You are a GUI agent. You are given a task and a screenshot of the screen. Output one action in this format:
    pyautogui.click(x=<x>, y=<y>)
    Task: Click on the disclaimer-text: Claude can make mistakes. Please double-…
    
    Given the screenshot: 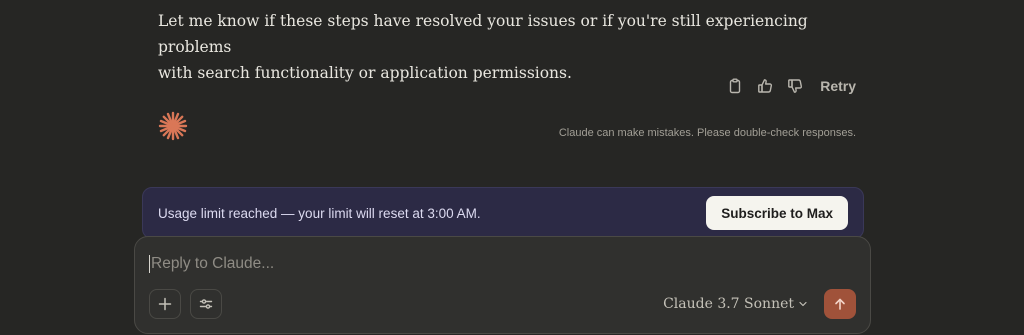 What is the action you would take?
    pyautogui.click(x=707, y=133)
    